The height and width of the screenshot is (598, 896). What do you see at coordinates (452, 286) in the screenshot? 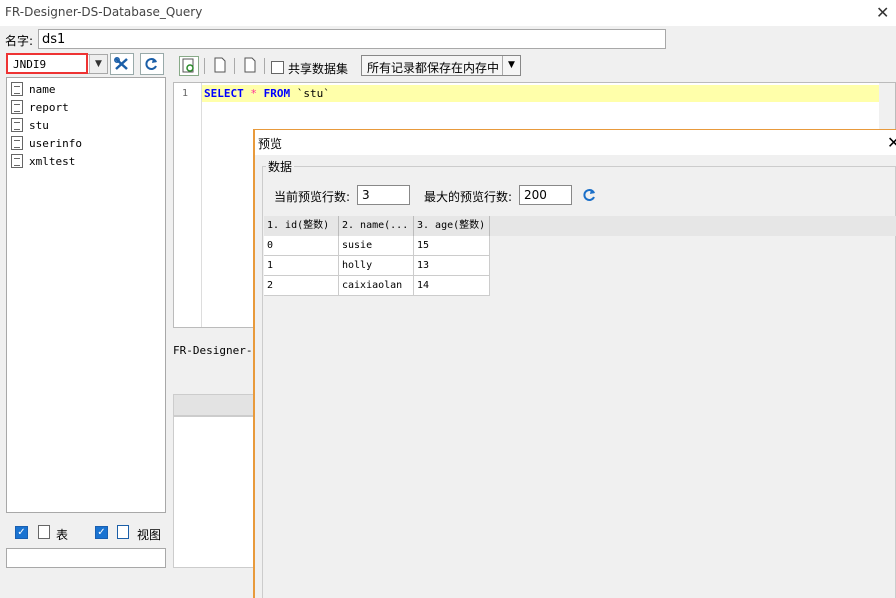
I see `table-cell: 14` at bounding box center [452, 286].